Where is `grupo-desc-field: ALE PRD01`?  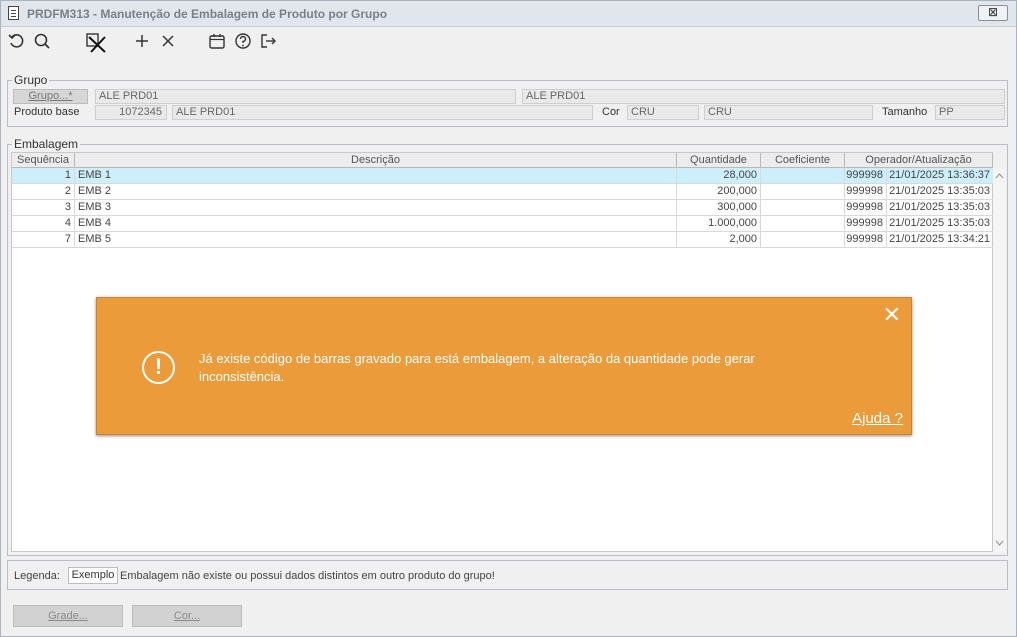 grupo-desc-field: ALE PRD01 is located at coordinates (763, 96).